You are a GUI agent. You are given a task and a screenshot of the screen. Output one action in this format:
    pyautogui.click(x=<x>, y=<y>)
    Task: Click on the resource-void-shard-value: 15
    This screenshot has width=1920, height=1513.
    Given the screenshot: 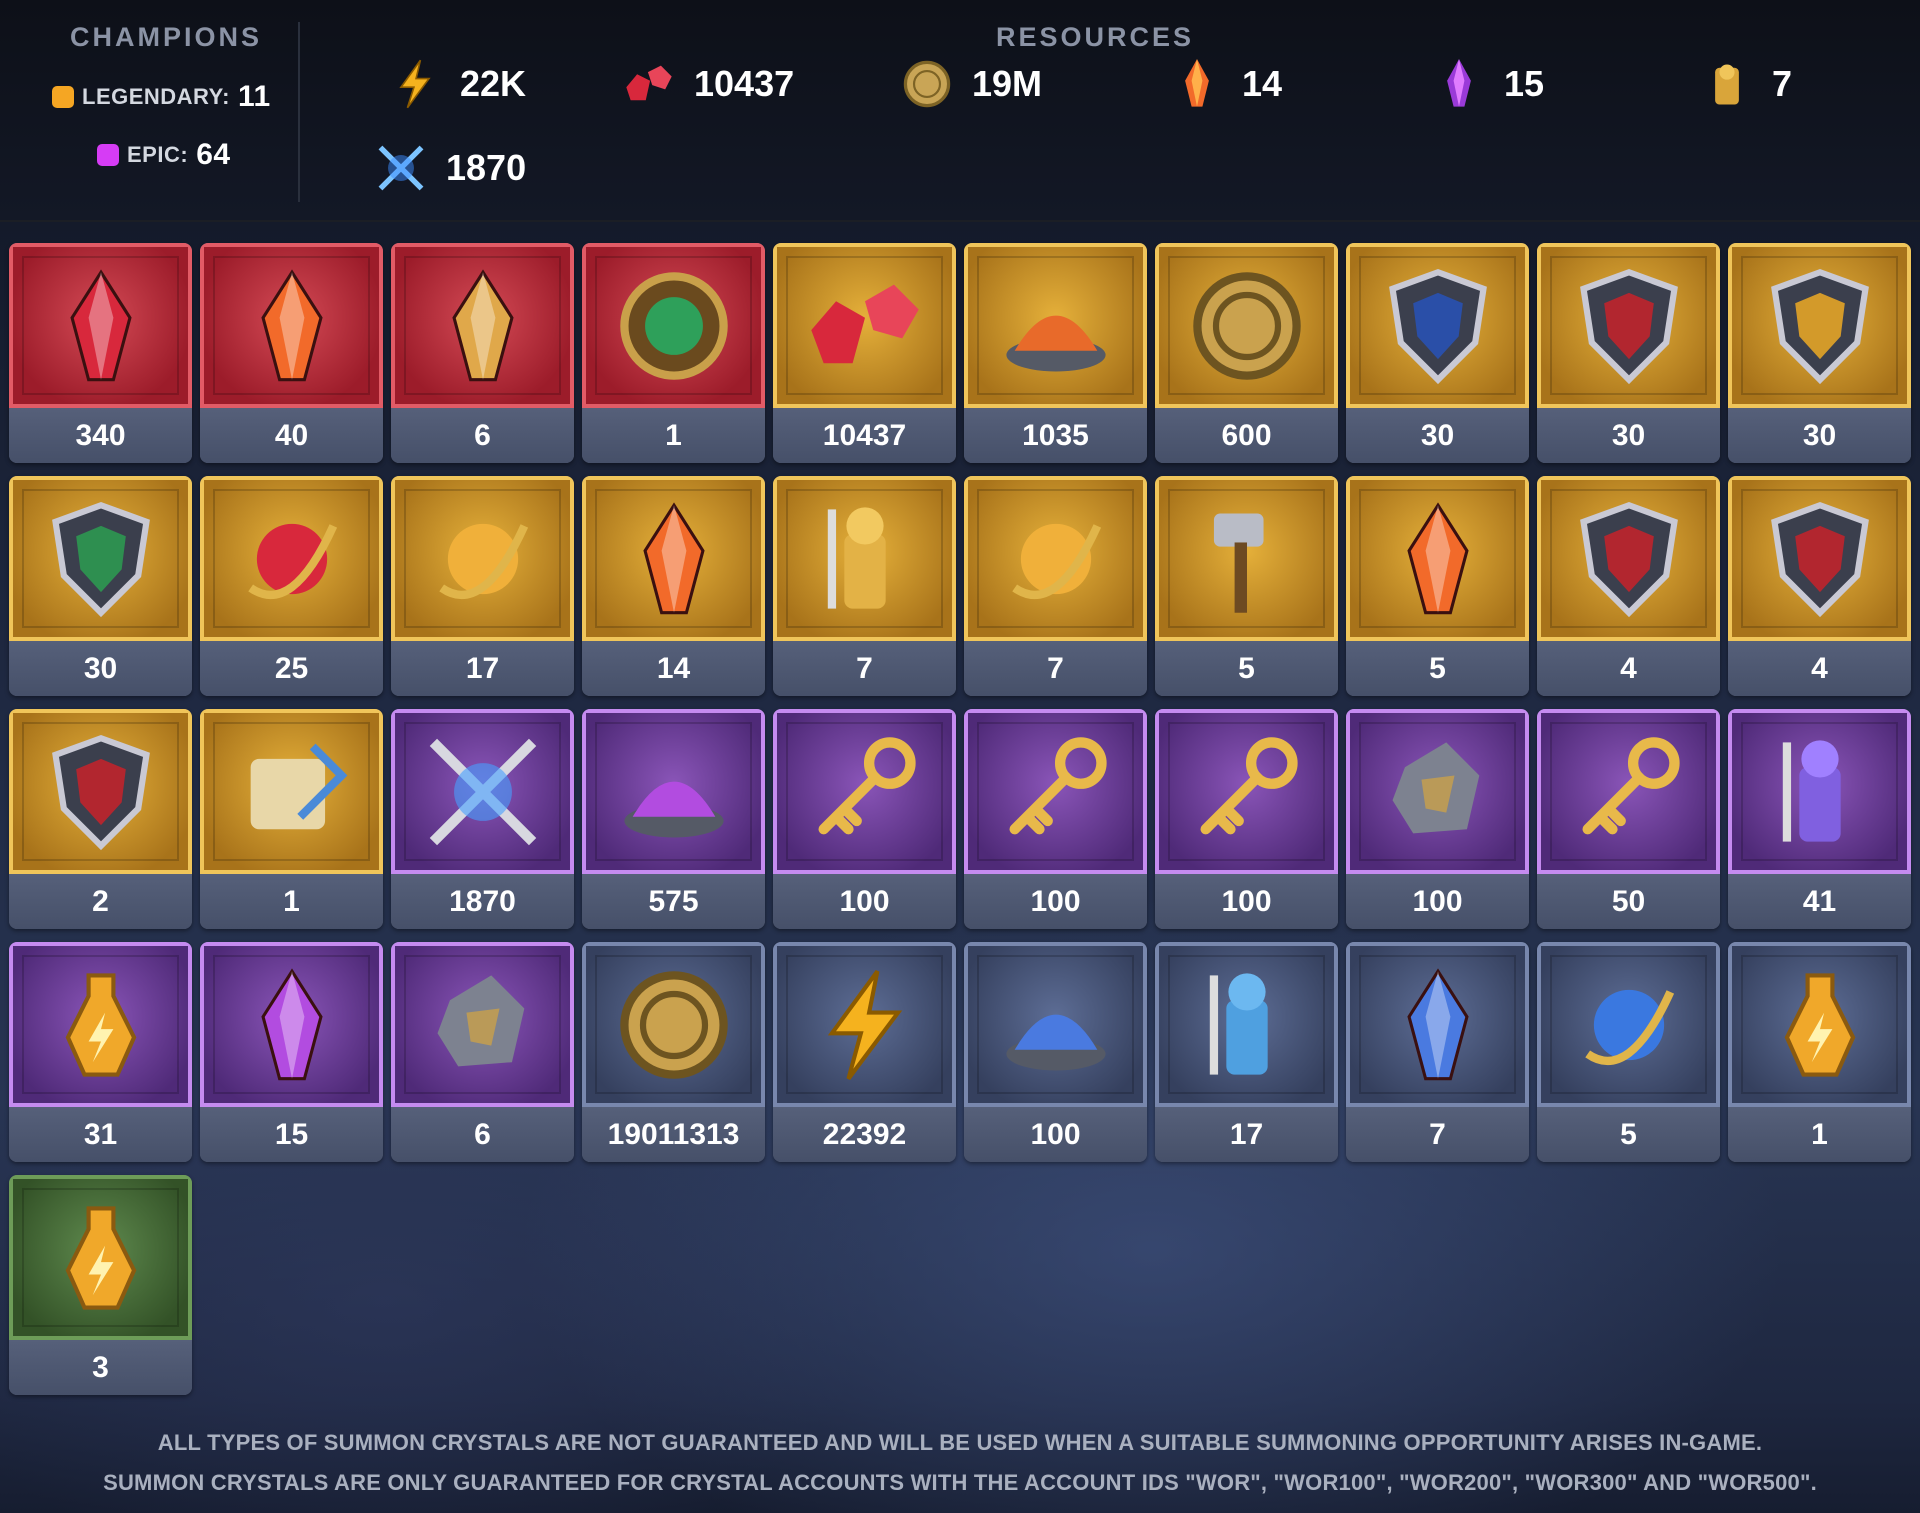 What is the action you would take?
    pyautogui.click(x=1524, y=83)
    